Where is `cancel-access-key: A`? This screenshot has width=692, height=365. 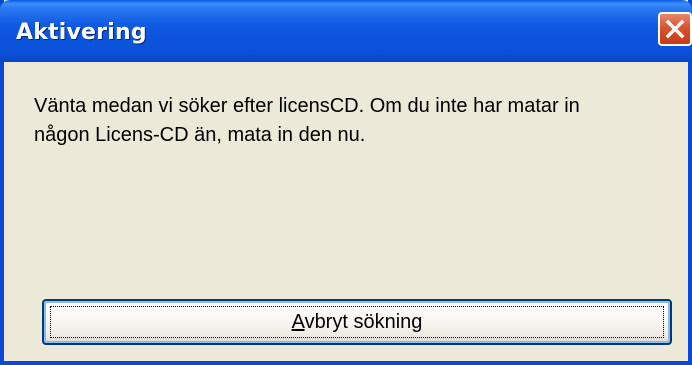
cancel-access-key: A is located at coordinates (298, 322).